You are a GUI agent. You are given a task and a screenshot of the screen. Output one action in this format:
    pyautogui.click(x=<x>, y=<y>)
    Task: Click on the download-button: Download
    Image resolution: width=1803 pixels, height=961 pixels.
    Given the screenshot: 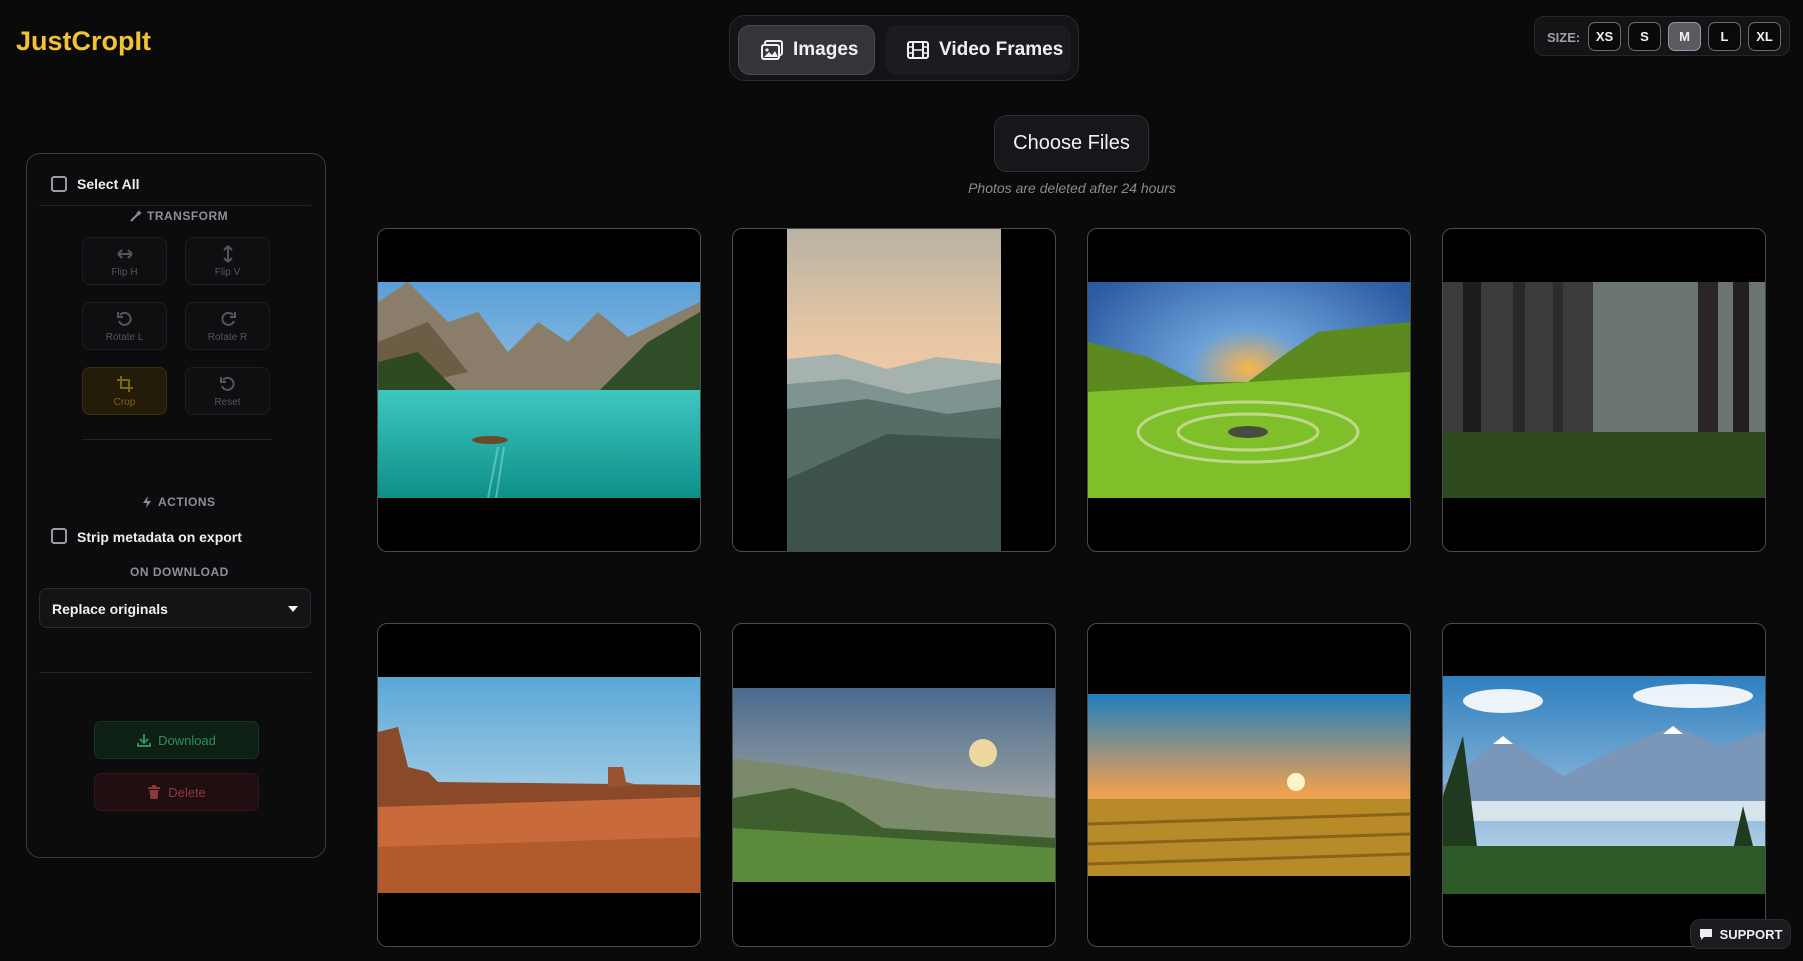 What is the action you would take?
    pyautogui.click(x=176, y=740)
    